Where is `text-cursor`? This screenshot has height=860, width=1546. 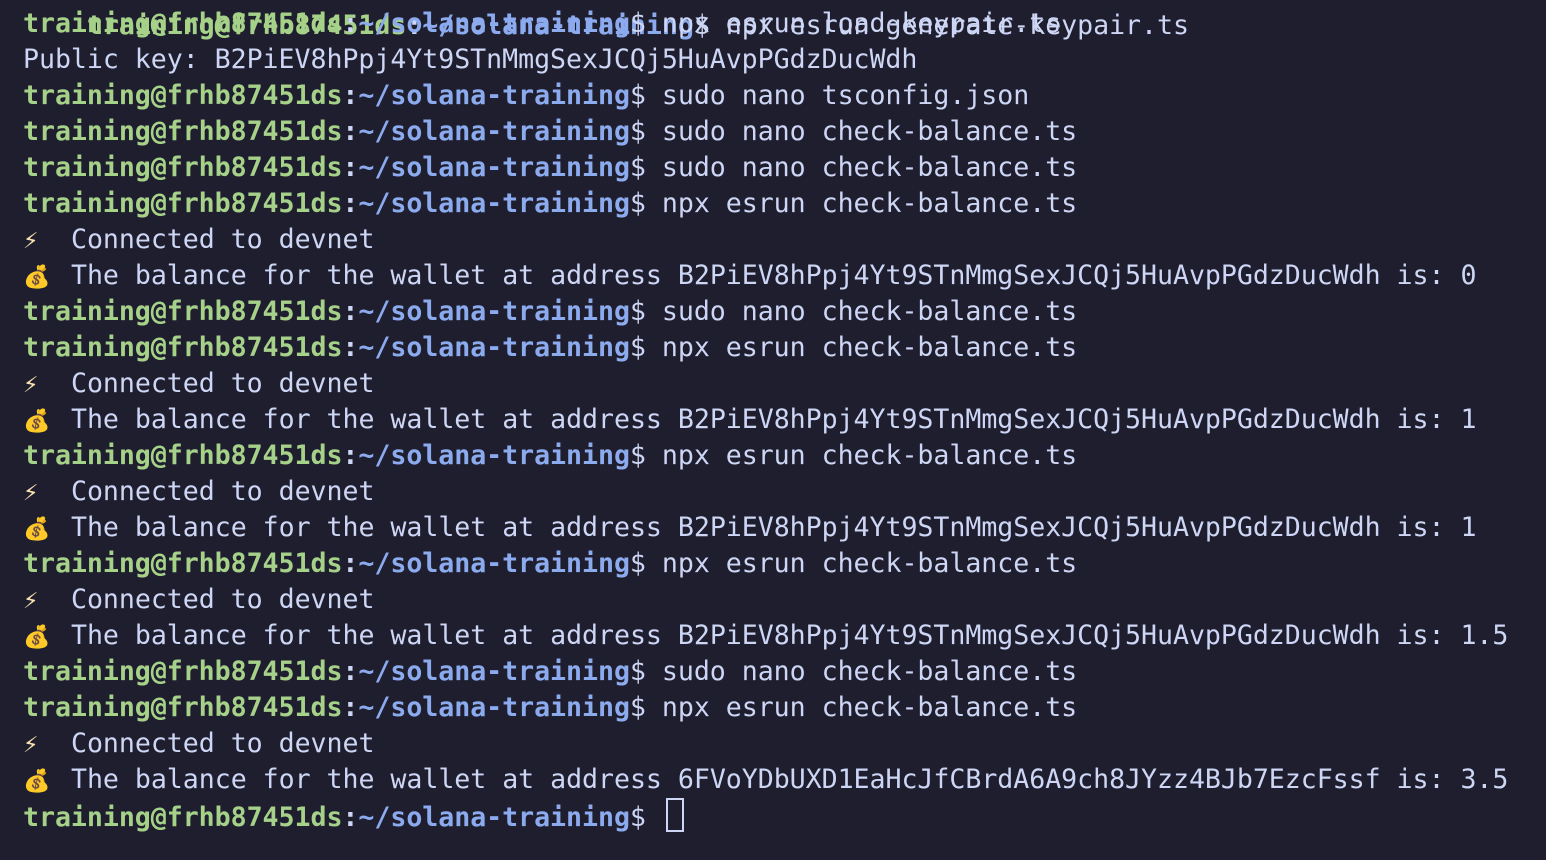
text-cursor is located at coordinates (674, 815).